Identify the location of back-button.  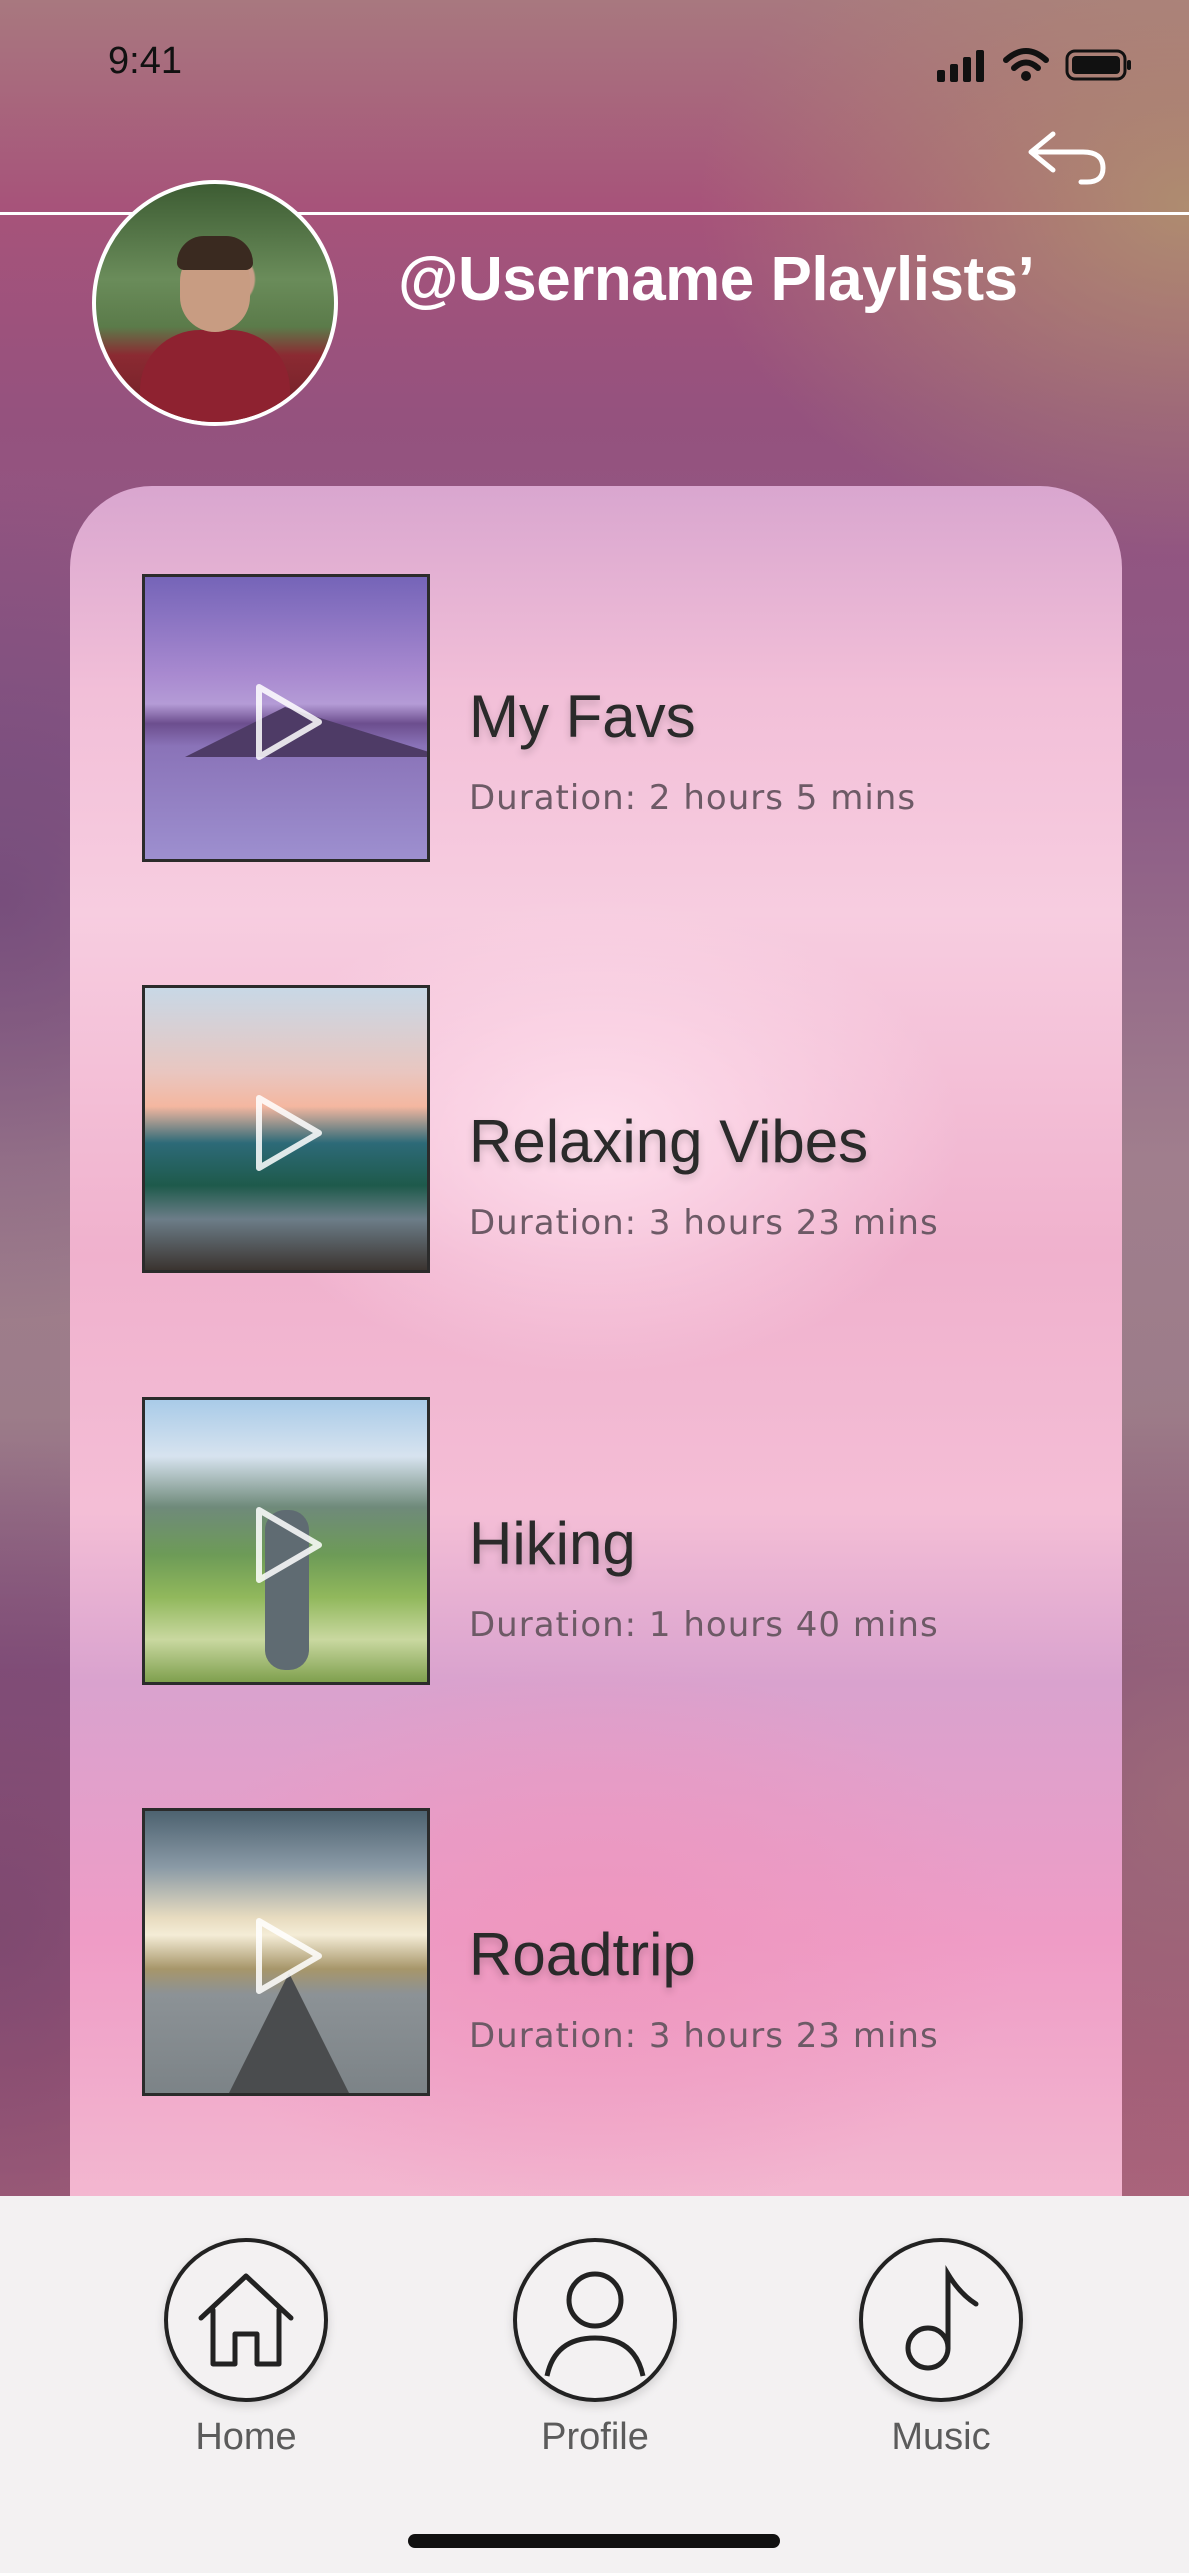
(1066, 156).